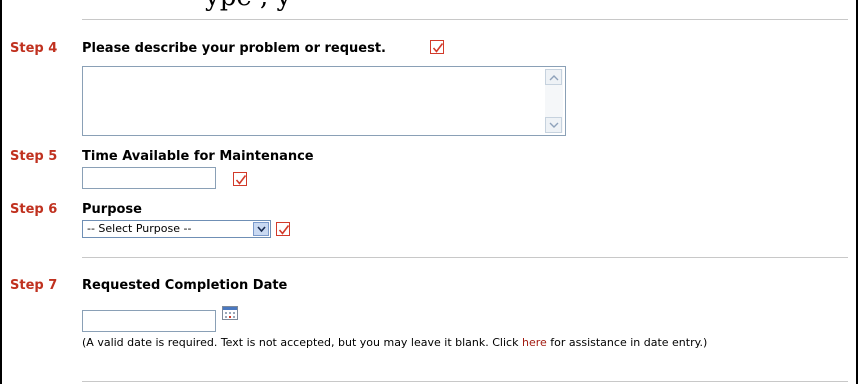  I want to click on scroll-down-button, so click(553, 125).